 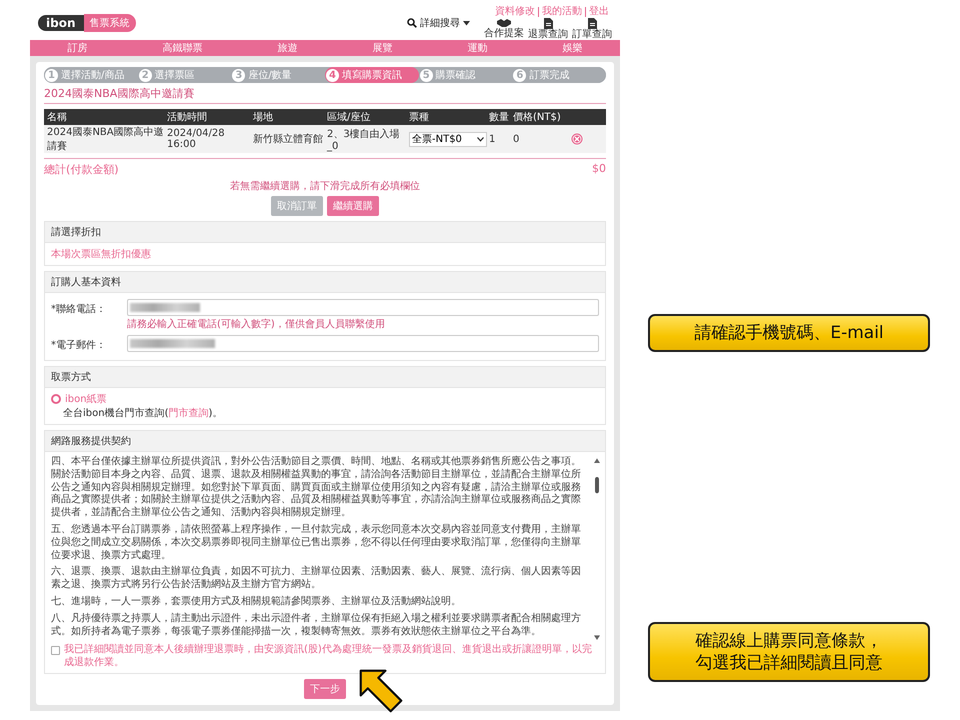 I want to click on option-description: )。, so click(x=215, y=413).